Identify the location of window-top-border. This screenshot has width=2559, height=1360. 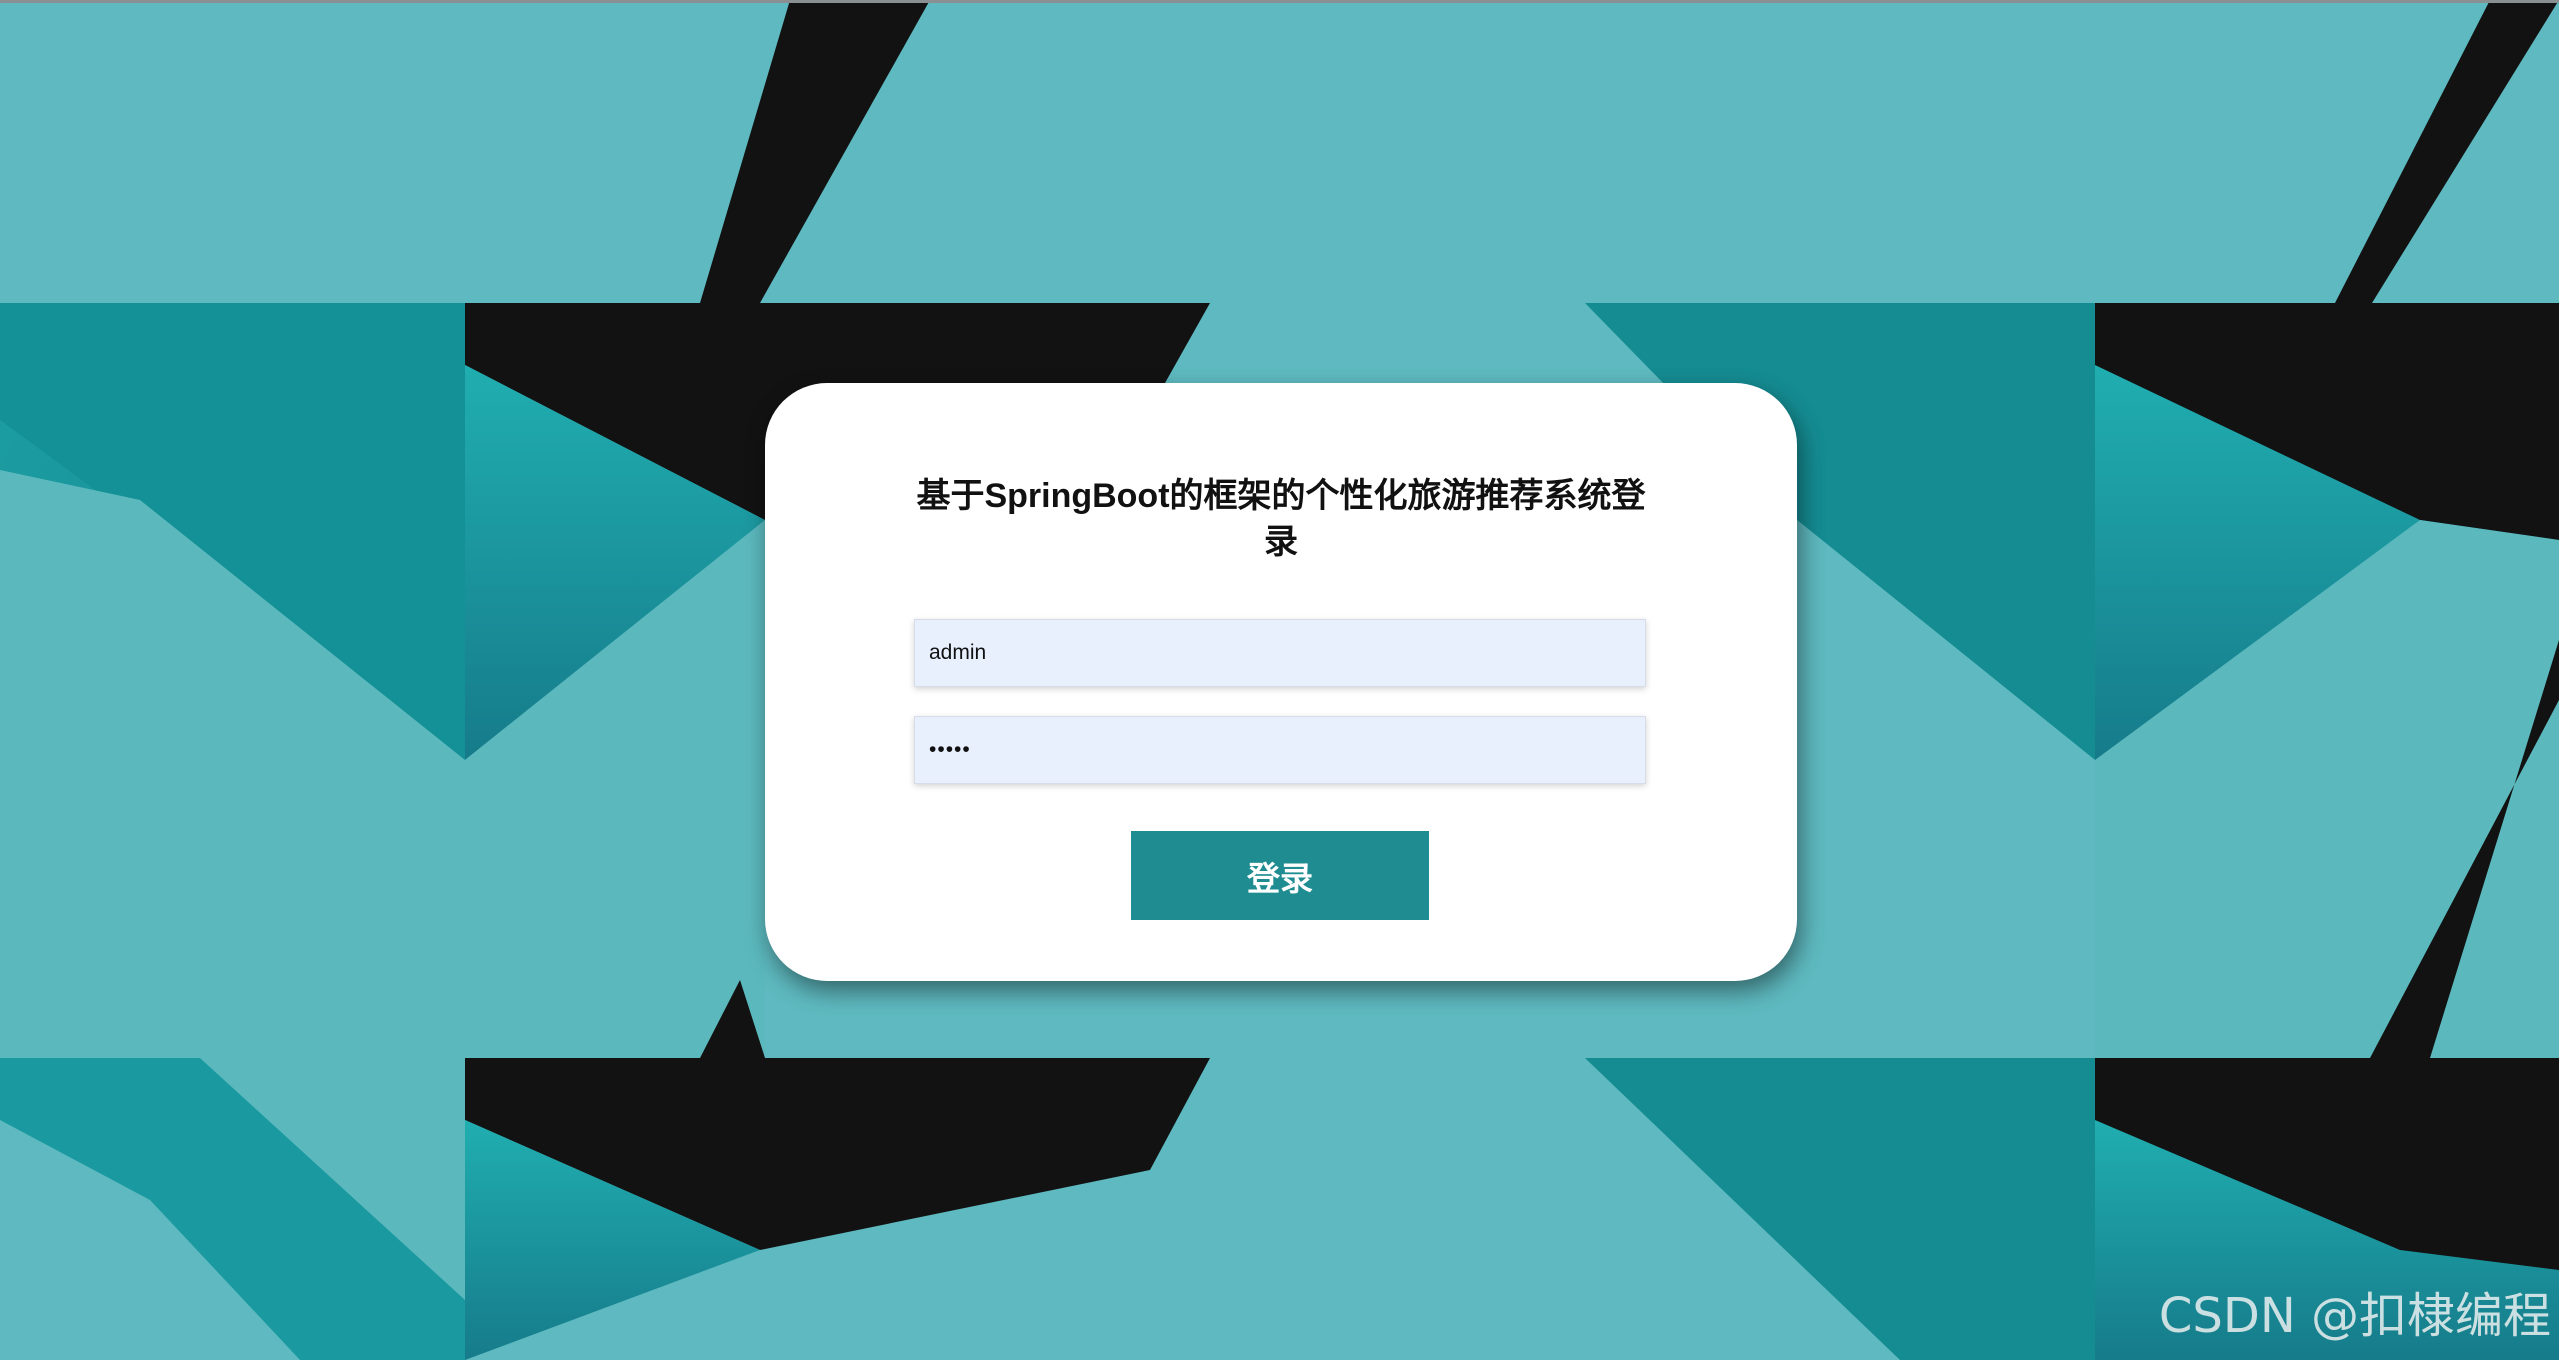
(1279, 1).